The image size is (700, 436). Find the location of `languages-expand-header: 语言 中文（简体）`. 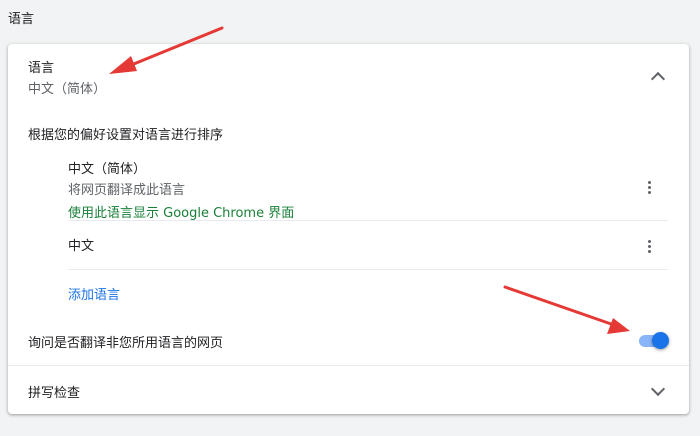

languages-expand-header: 语言 中文（简体） is located at coordinates (348, 76).